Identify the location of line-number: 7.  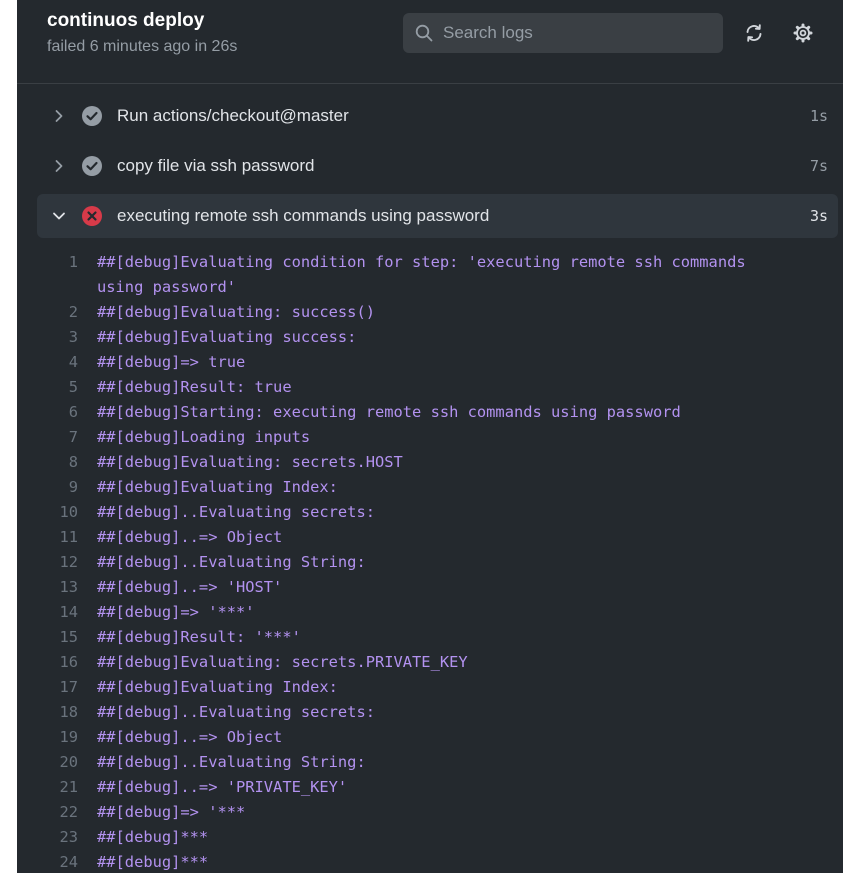
(57, 437).